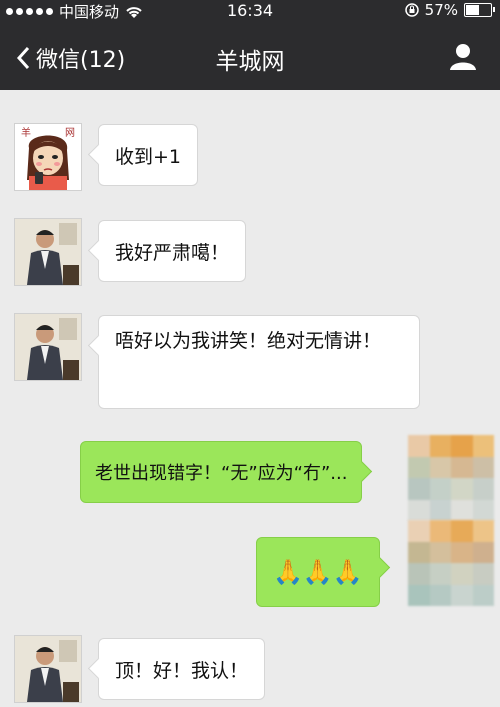  Describe the element at coordinates (248, 341) in the screenshot. I see `message-text: 唔好以为我讲笑！绝对无情讲！` at that location.